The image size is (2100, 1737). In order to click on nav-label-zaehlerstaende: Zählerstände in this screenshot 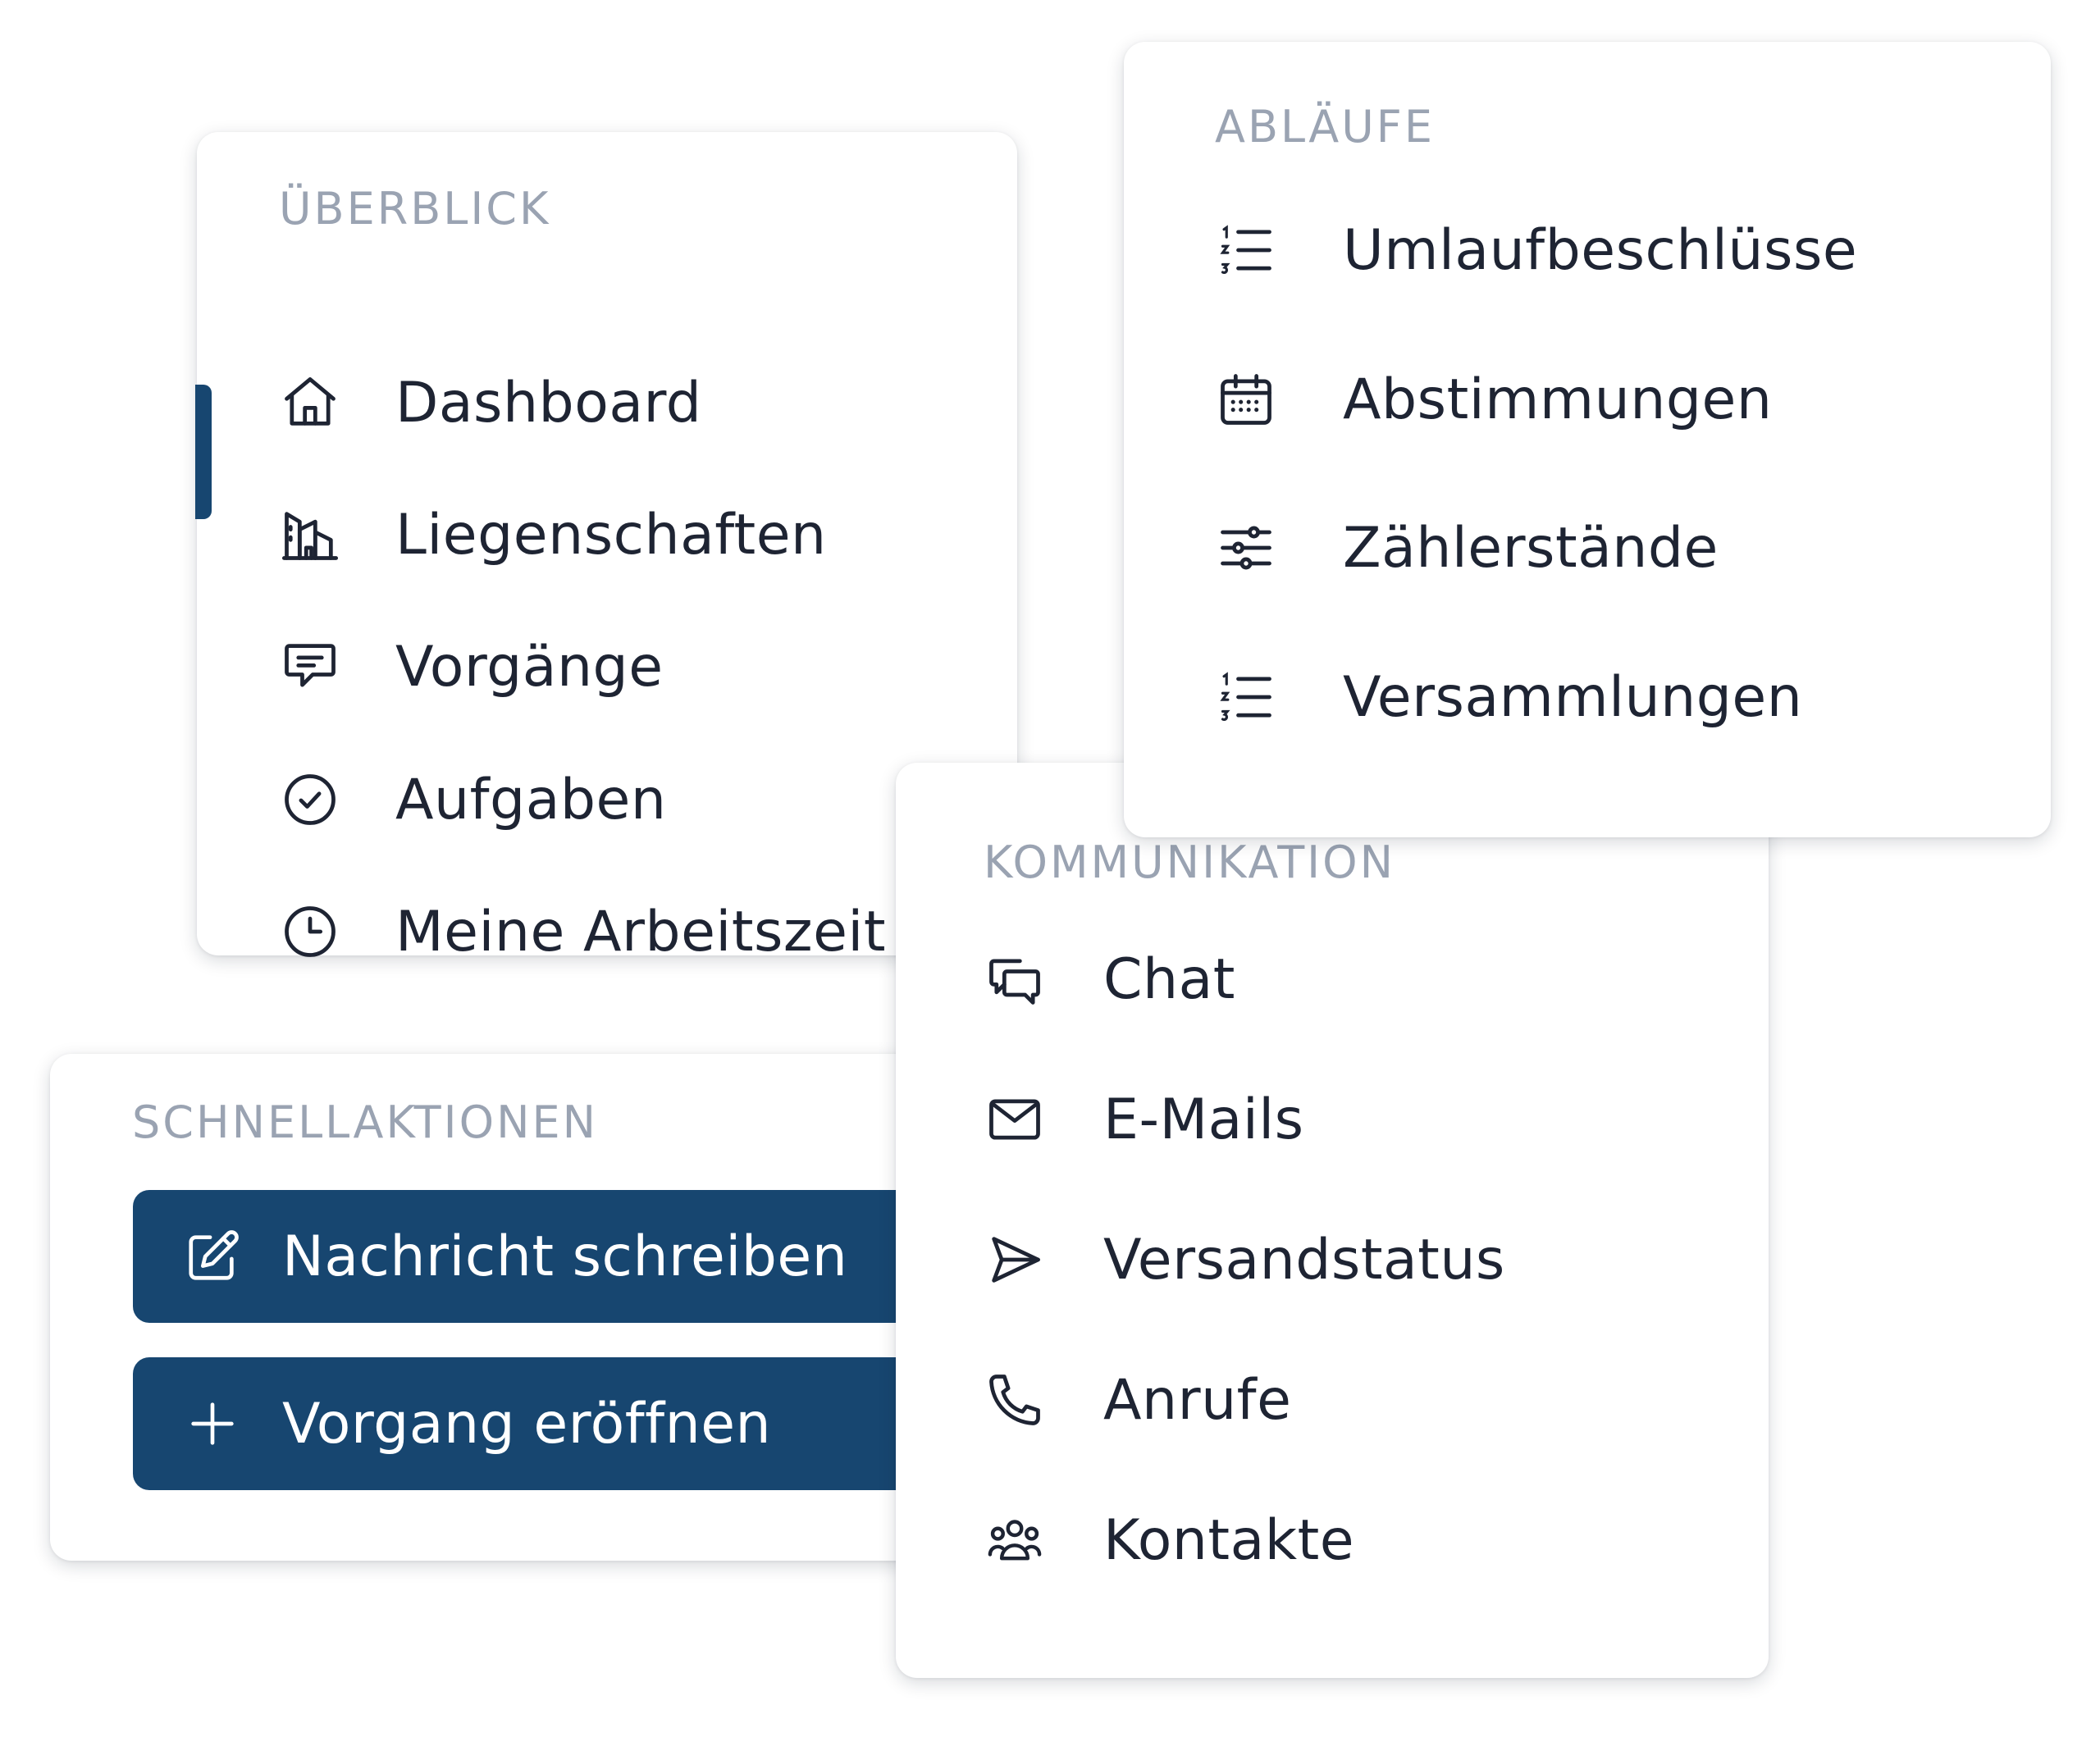, I will do `click(1531, 548)`.